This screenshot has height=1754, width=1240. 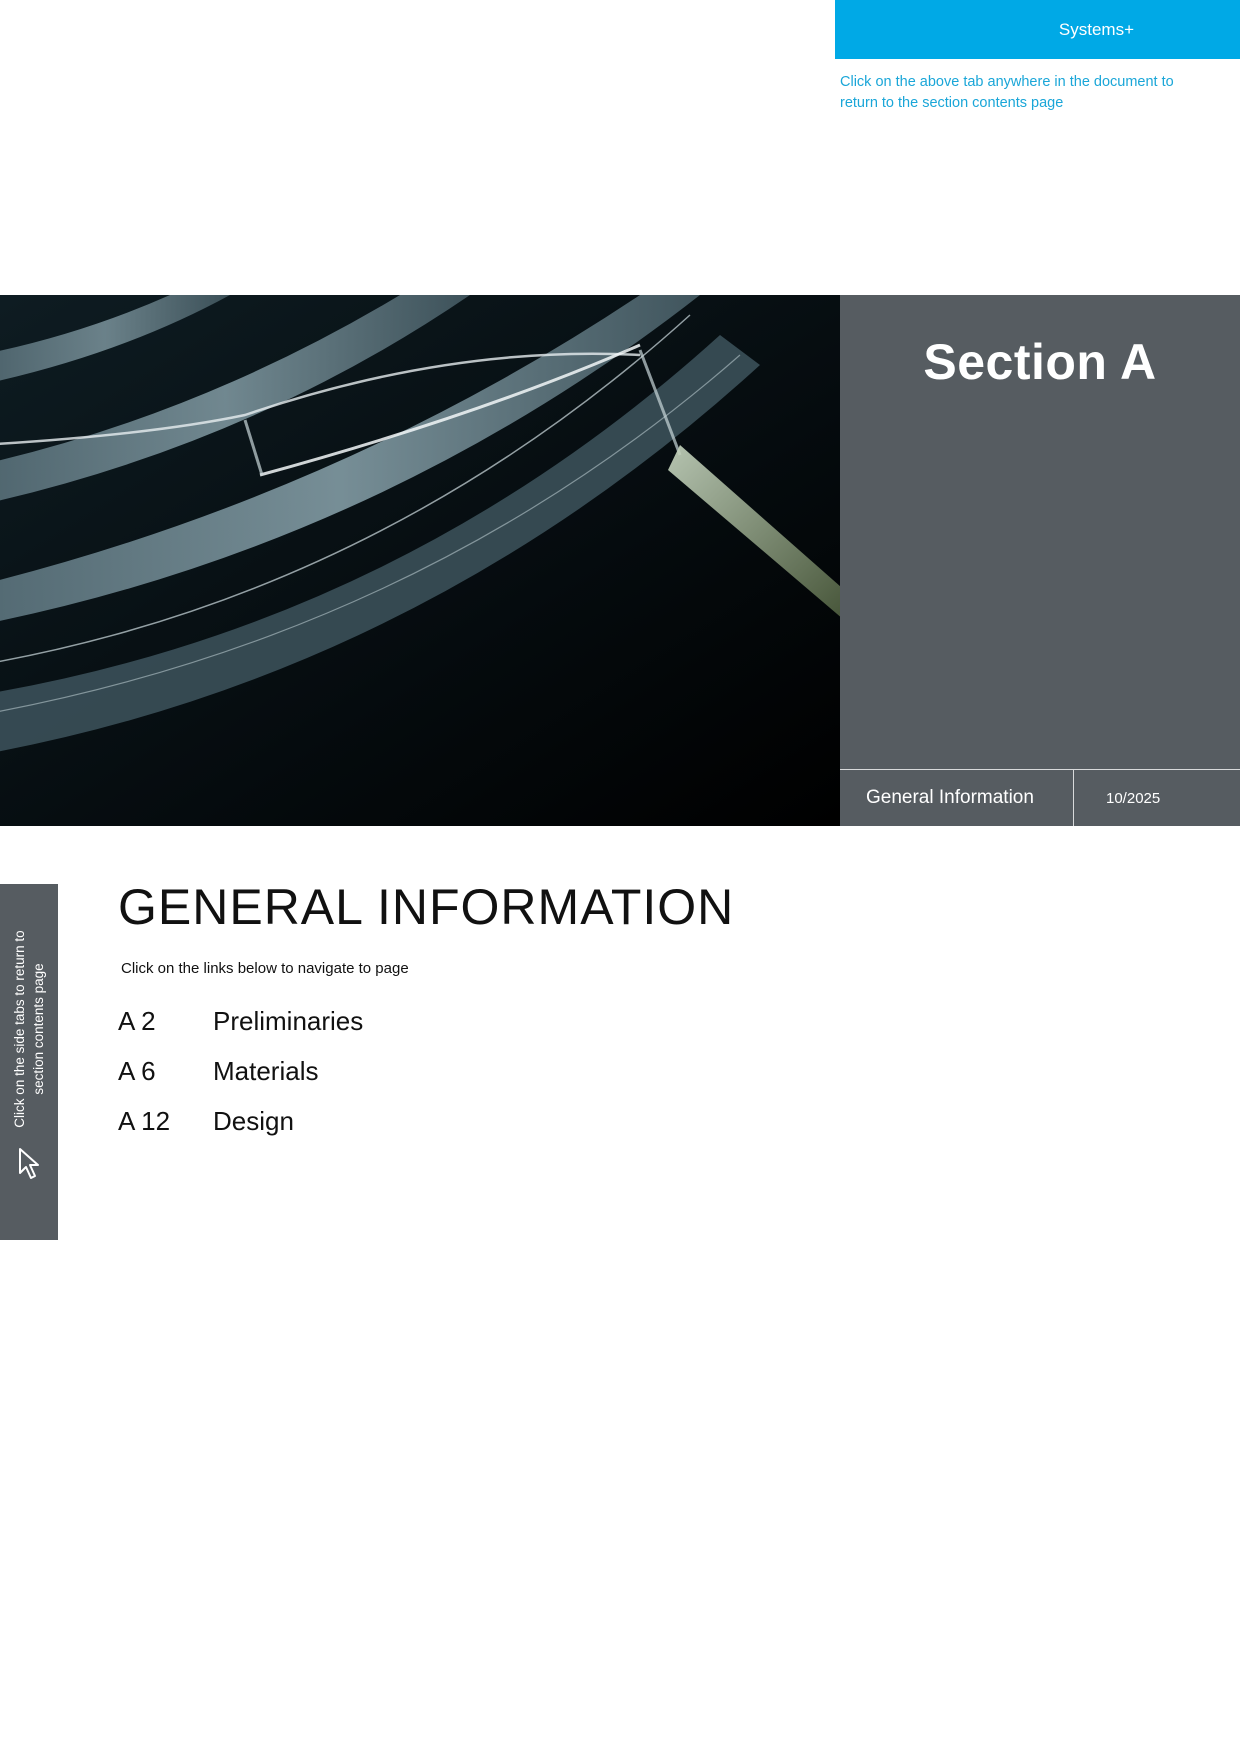 What do you see at coordinates (19, 1029) in the screenshot?
I see `side-tab-text-line1: Click on the side tabs to return to` at bounding box center [19, 1029].